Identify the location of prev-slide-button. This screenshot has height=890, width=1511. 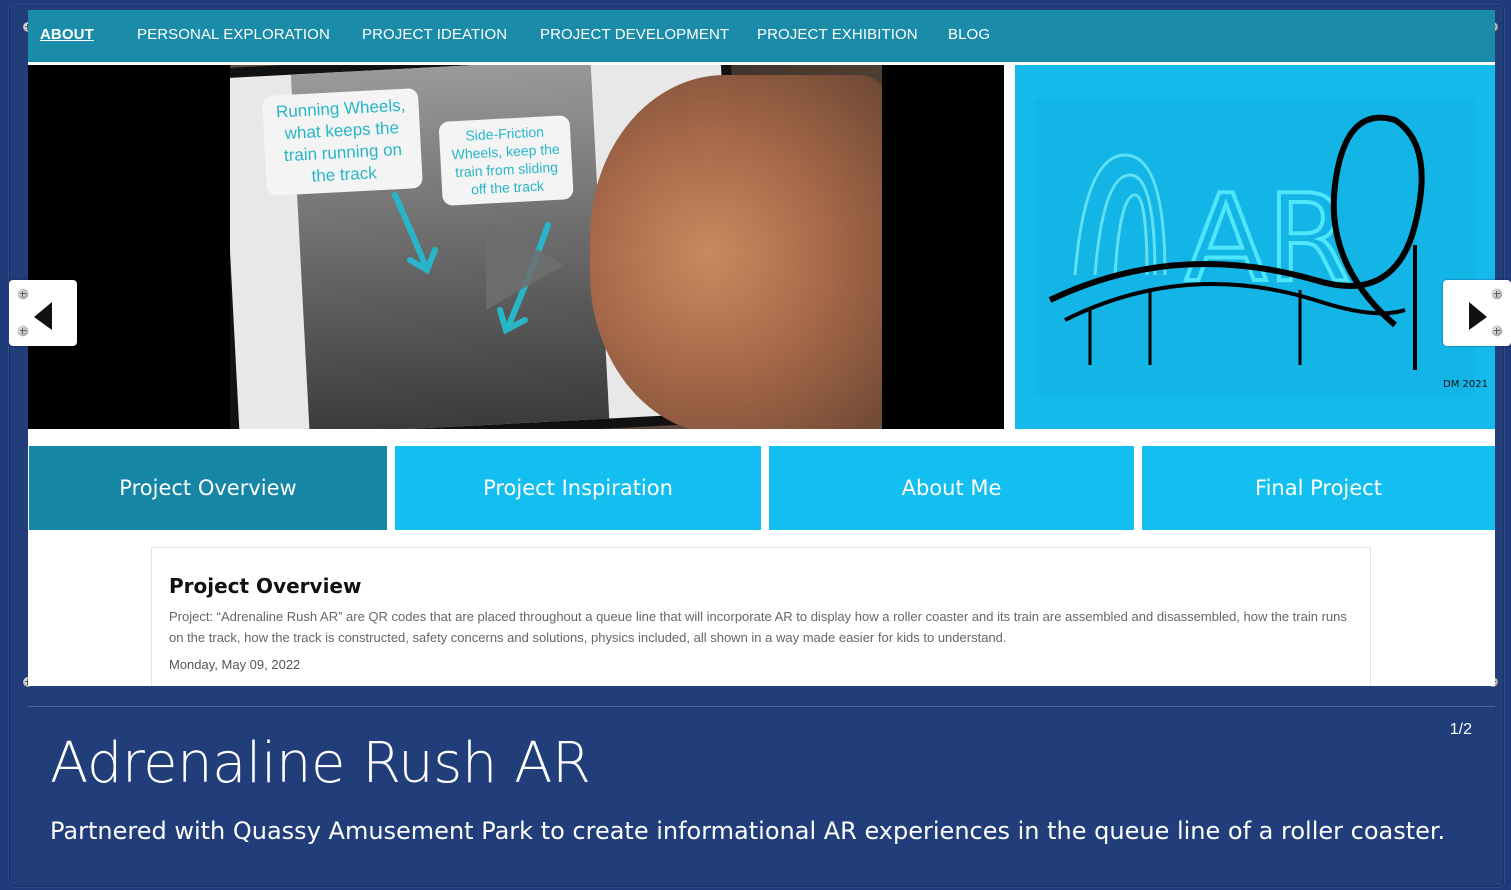
(43, 313).